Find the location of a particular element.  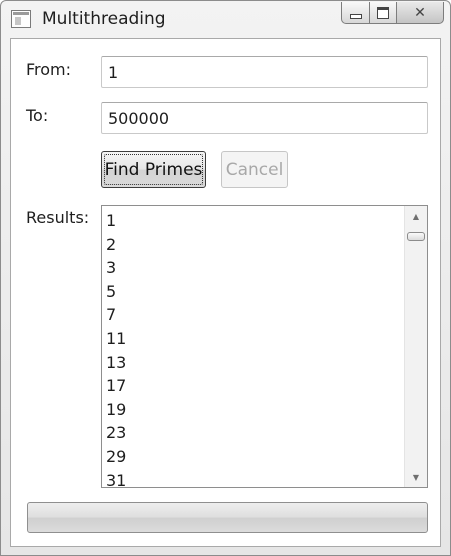

maximize-icon is located at coordinates (383, 12).